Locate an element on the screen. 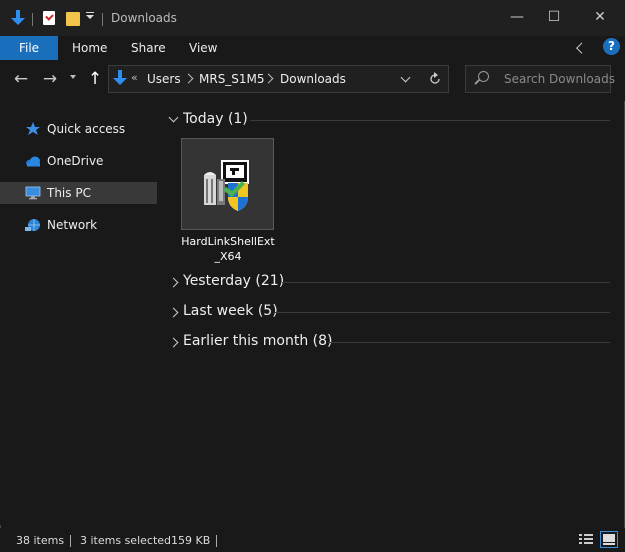  file-item-selected is located at coordinates (227, 184).